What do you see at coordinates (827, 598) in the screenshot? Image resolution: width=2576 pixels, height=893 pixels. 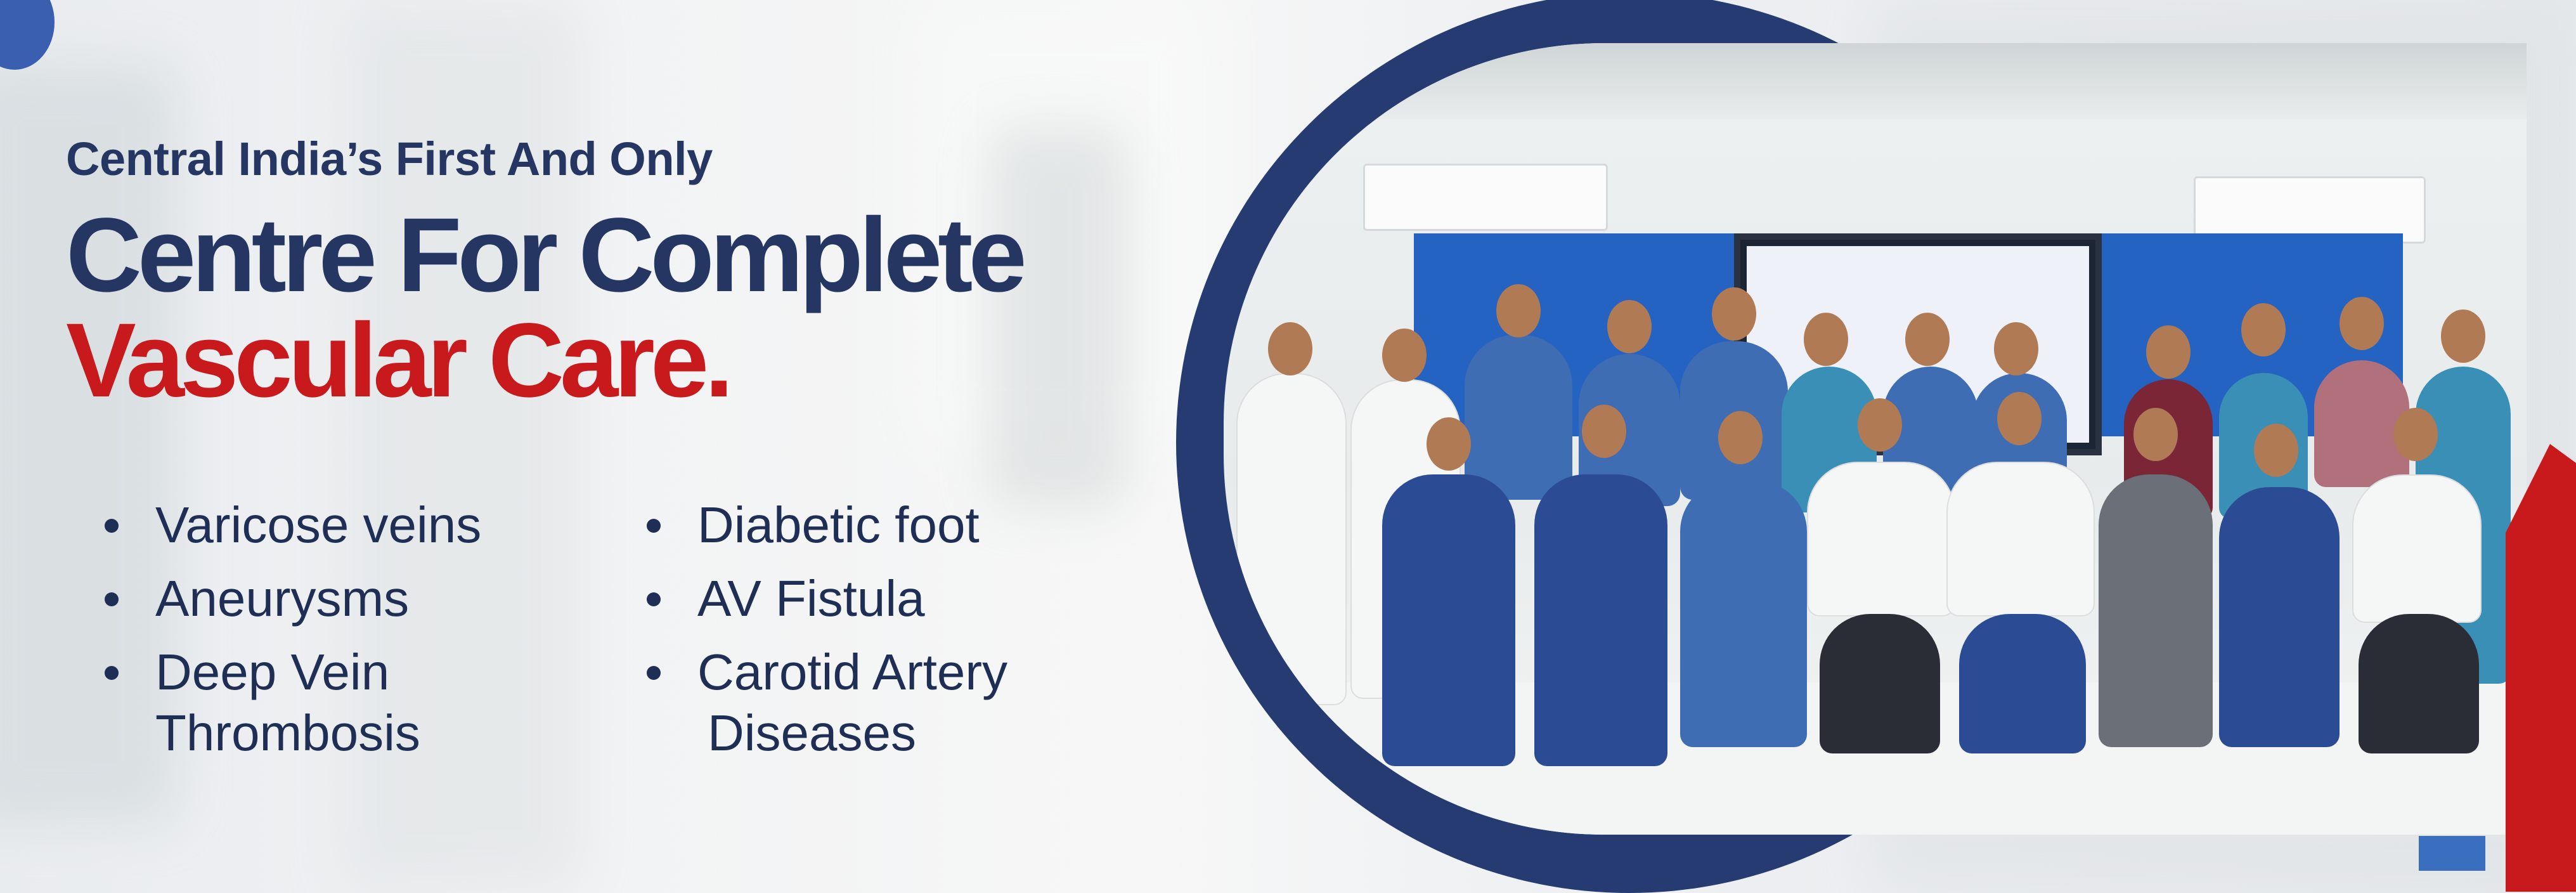 I see `service-item: AV Fistula` at bounding box center [827, 598].